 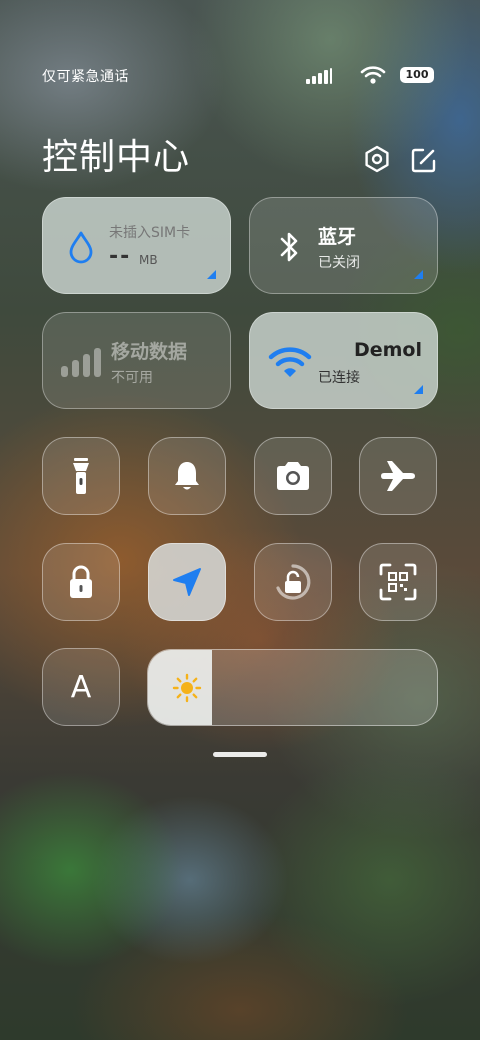 I want to click on edit-icon, so click(x=424, y=160).